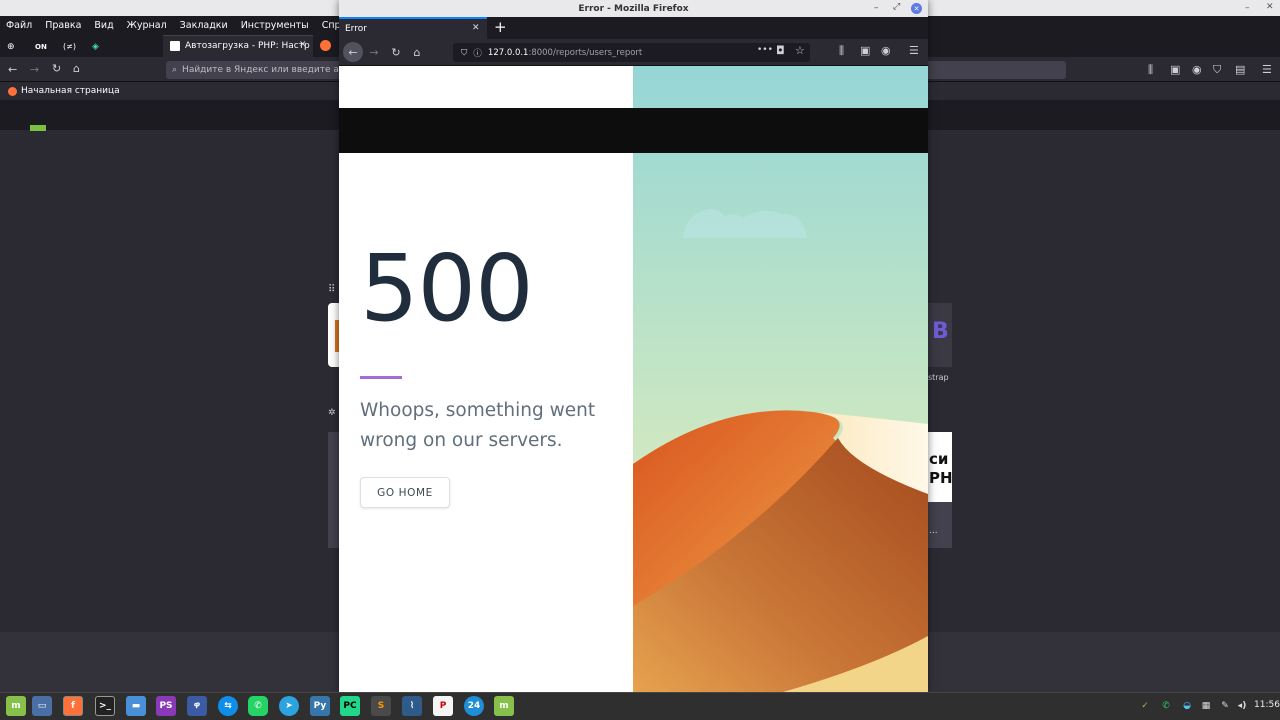 This screenshot has height=720, width=1280. Describe the element at coordinates (12, 91) in the screenshot. I see `firefox-icon` at that location.